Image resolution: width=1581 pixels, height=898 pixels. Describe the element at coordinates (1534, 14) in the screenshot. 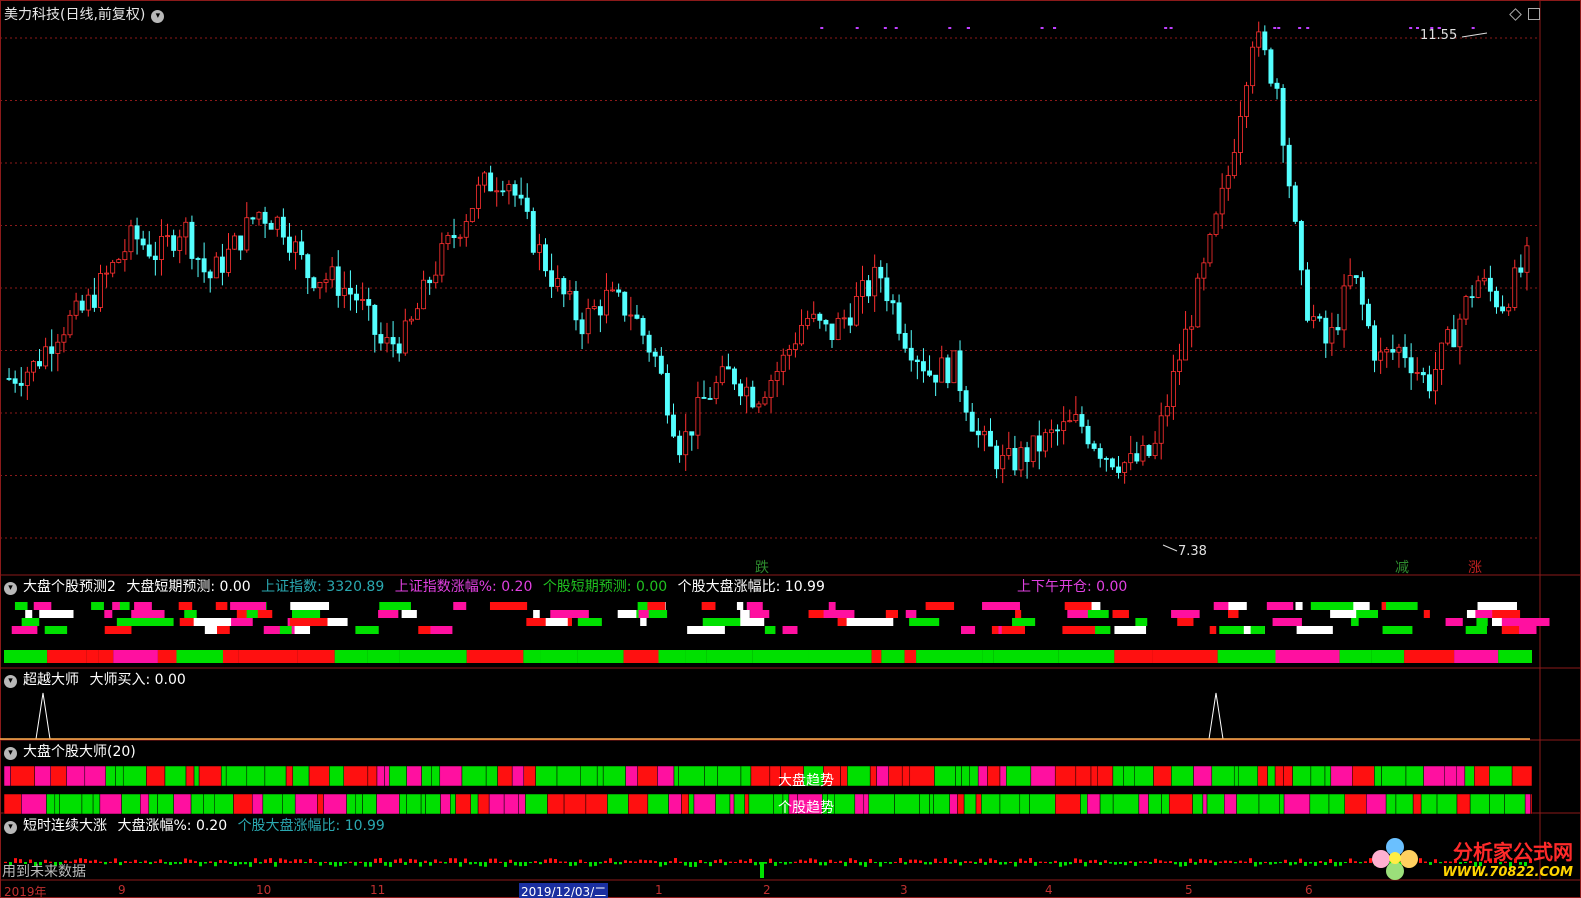

I see `close-icon` at that location.